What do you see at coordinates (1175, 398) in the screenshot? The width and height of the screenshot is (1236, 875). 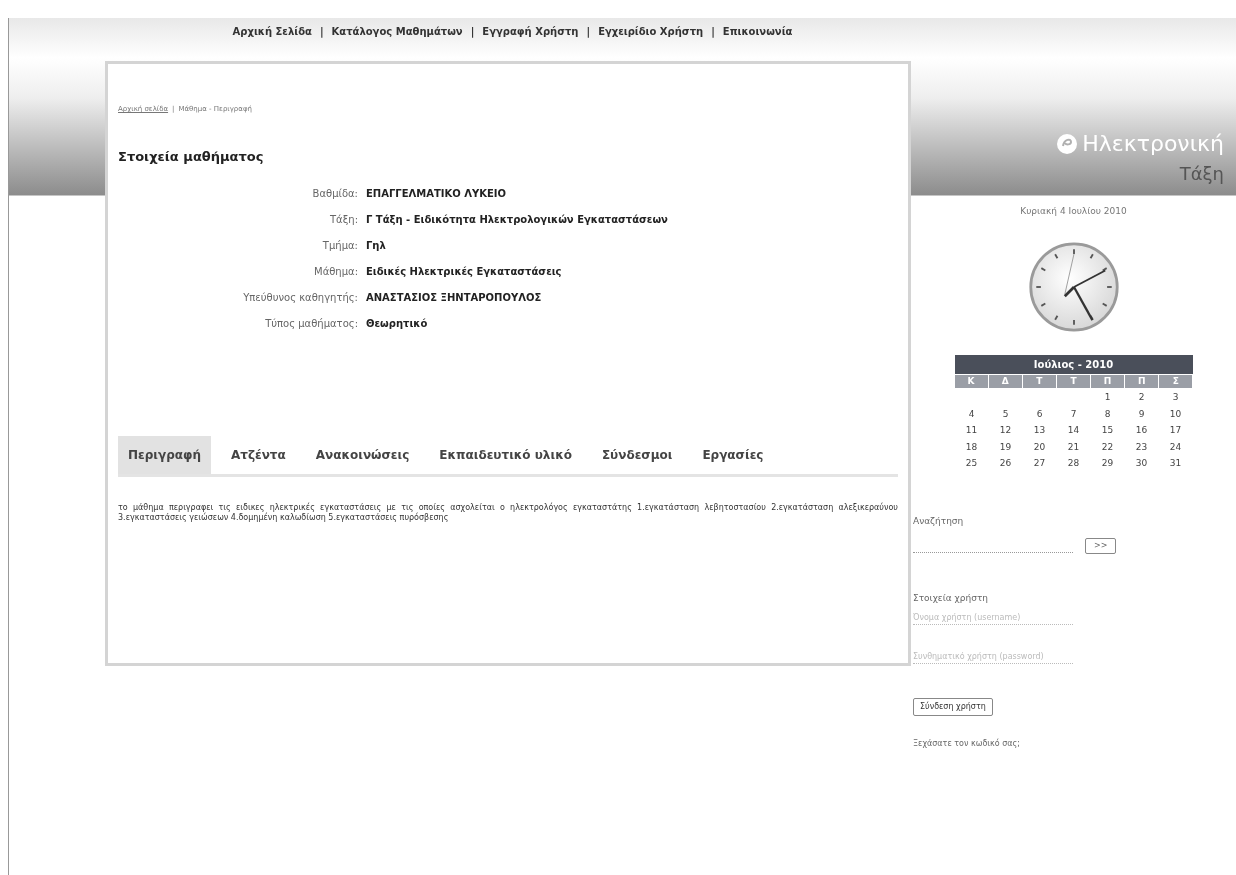 I see `calendar-day: 3` at bounding box center [1175, 398].